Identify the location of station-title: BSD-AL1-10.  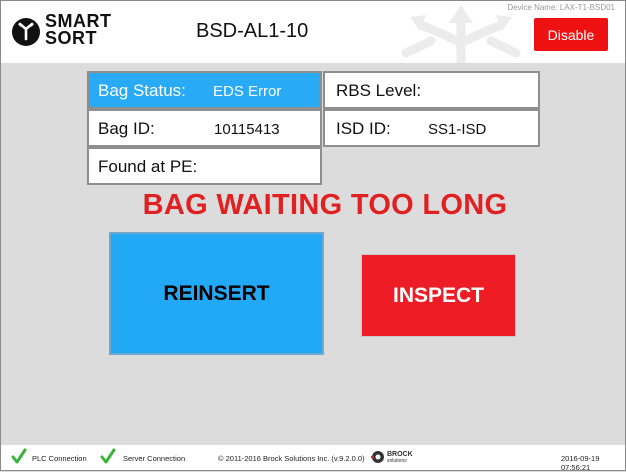
(252, 31).